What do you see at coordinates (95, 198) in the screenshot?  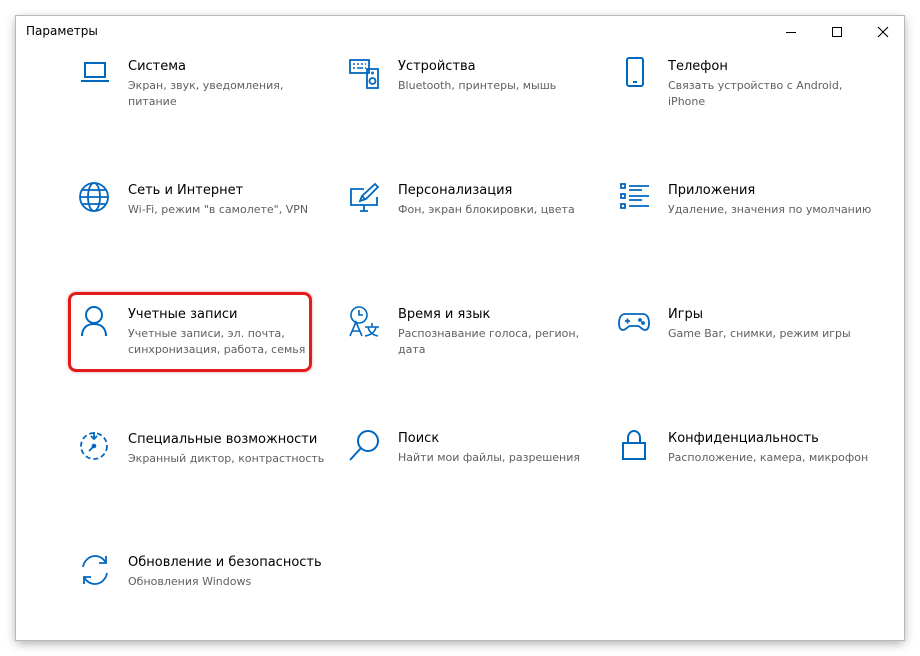 I see `globe-icon` at bounding box center [95, 198].